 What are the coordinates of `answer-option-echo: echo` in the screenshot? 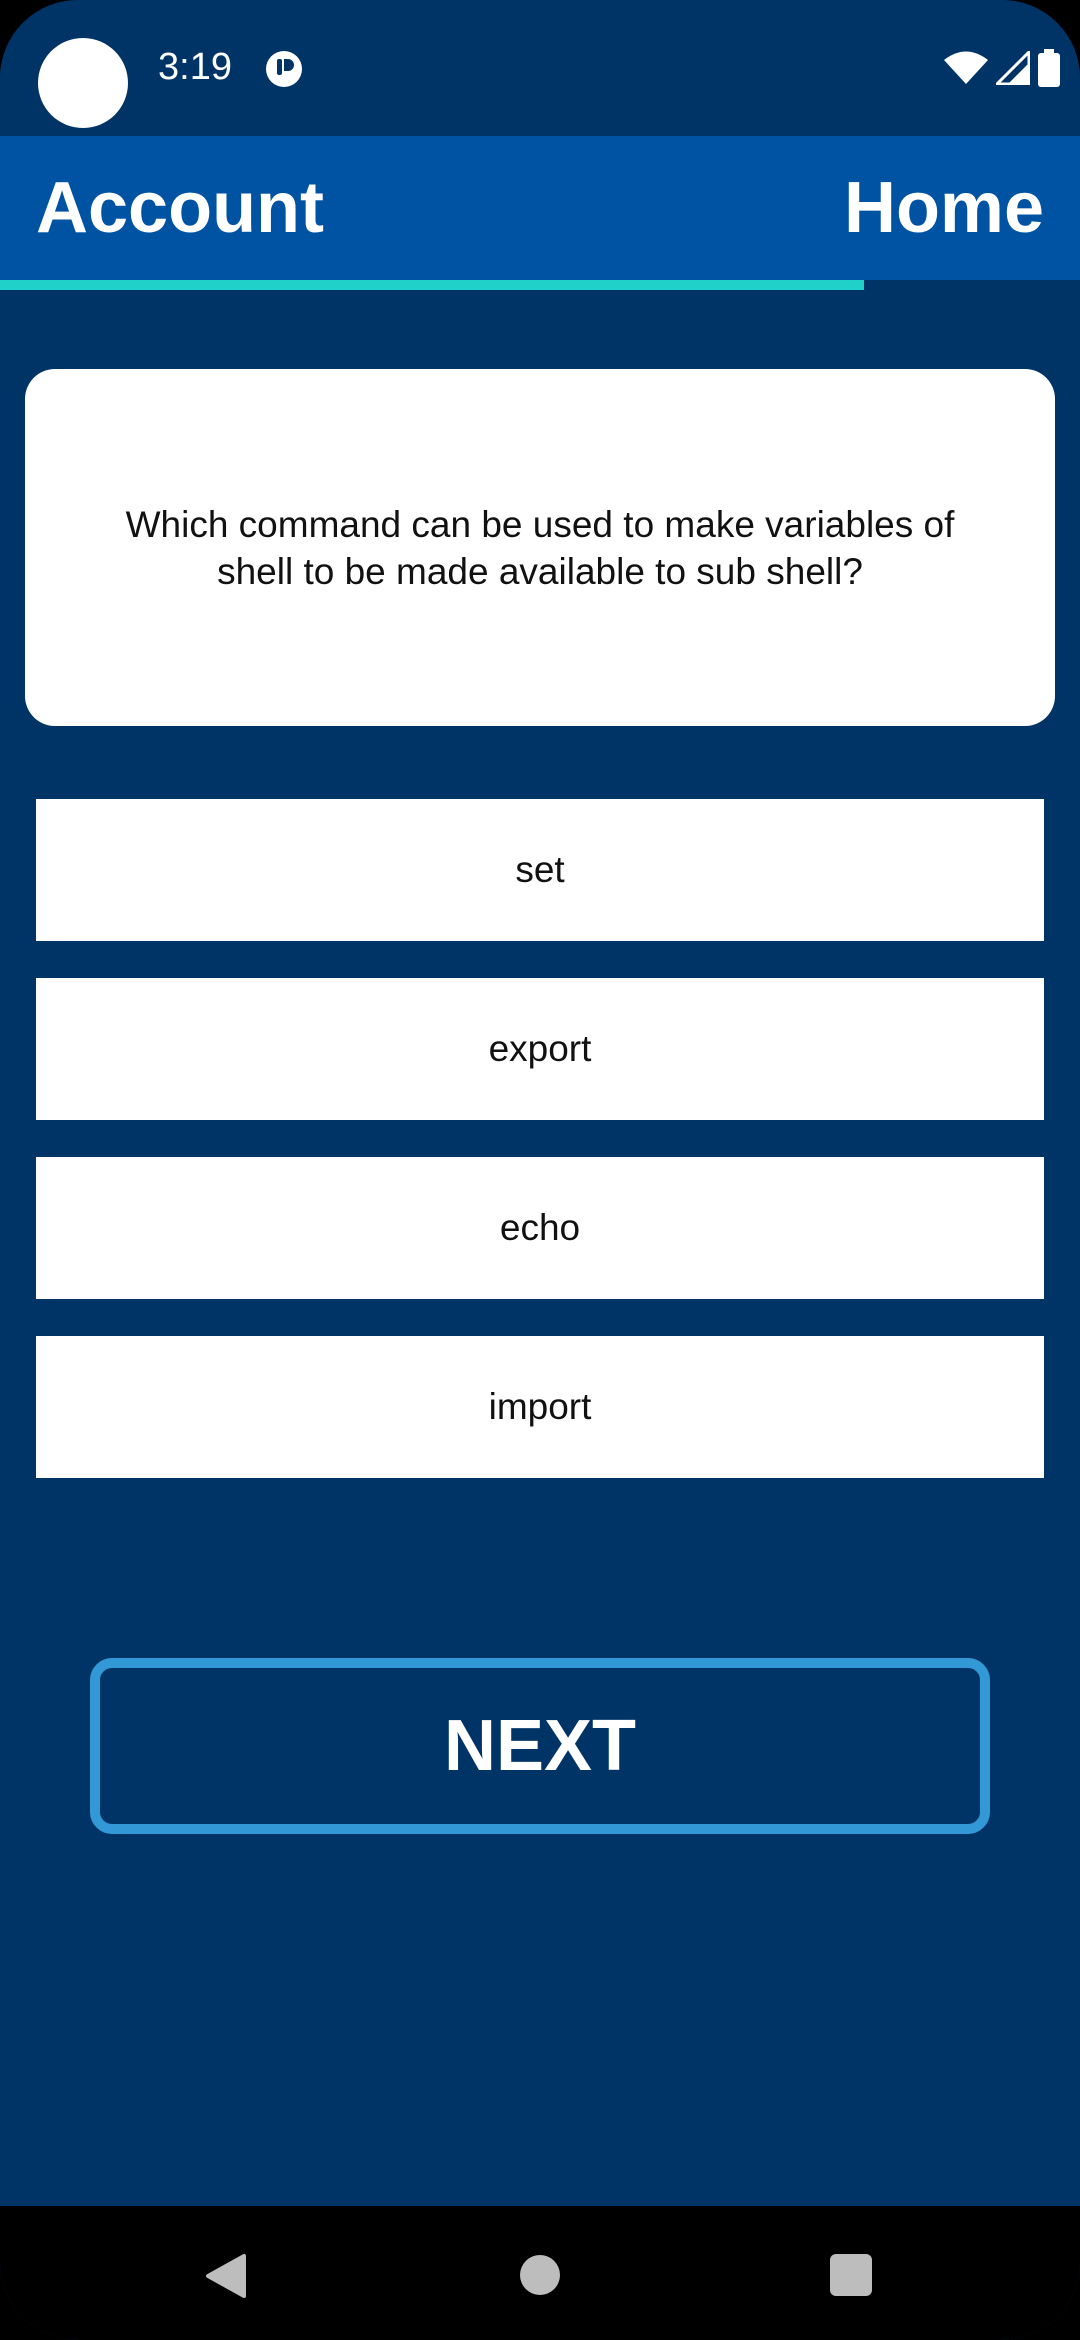 It's located at (540, 1228).